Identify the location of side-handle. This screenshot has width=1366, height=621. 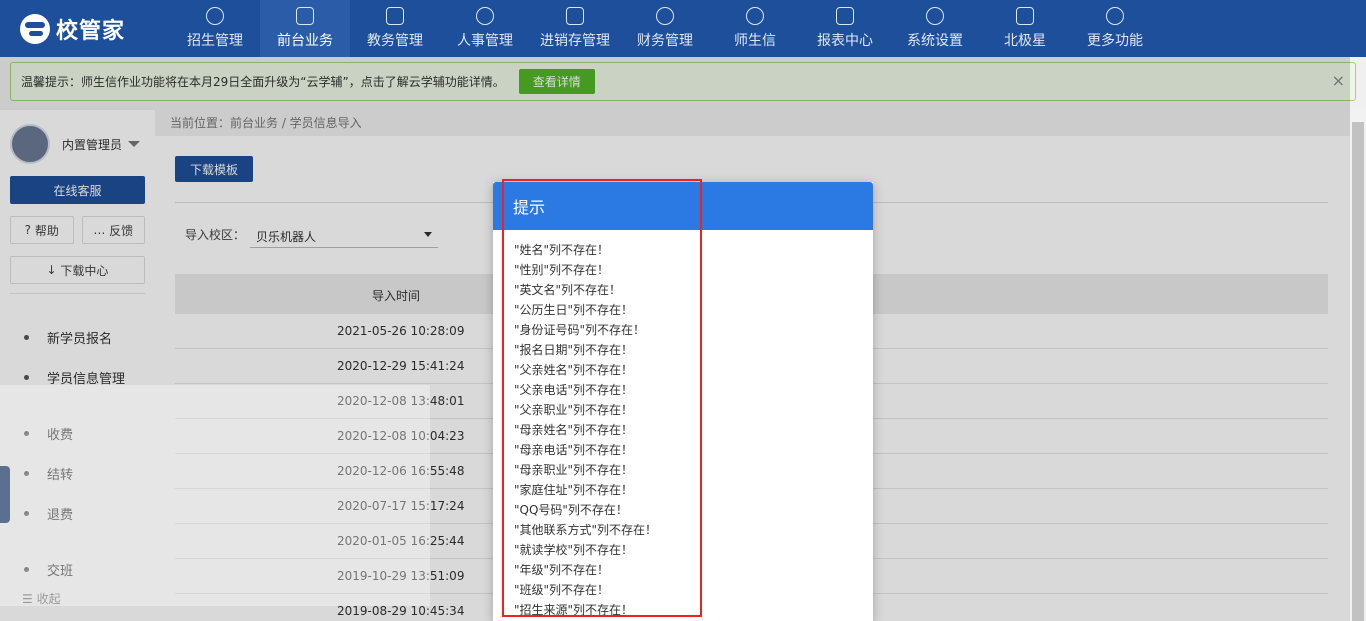
(5, 494).